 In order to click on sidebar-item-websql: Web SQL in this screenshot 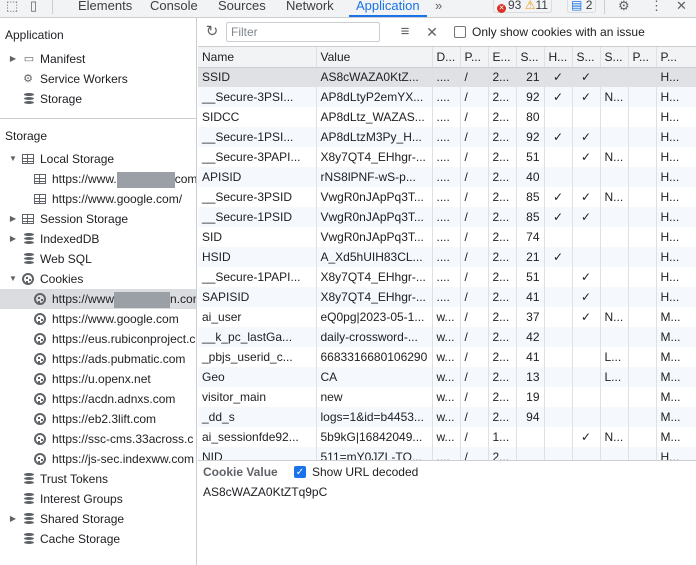, I will do `click(98, 259)`.